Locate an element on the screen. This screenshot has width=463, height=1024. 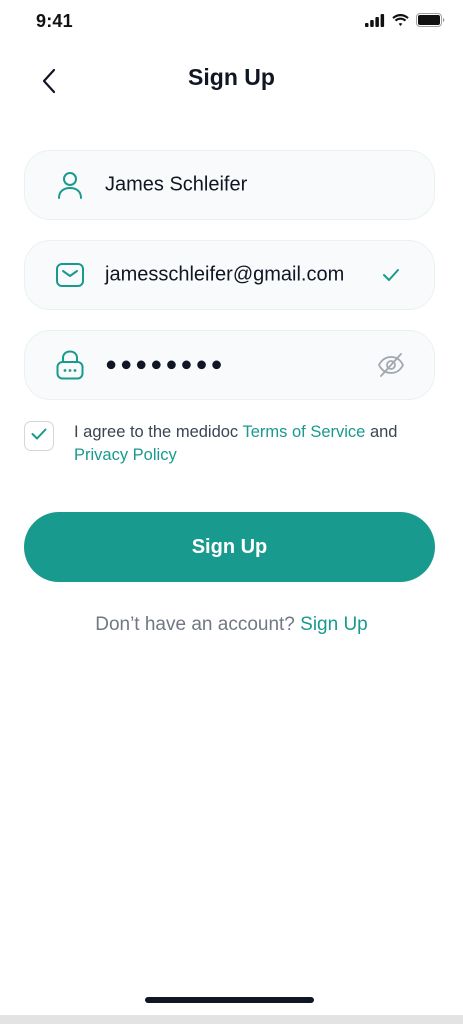
user-icon is located at coordinates (70, 185).